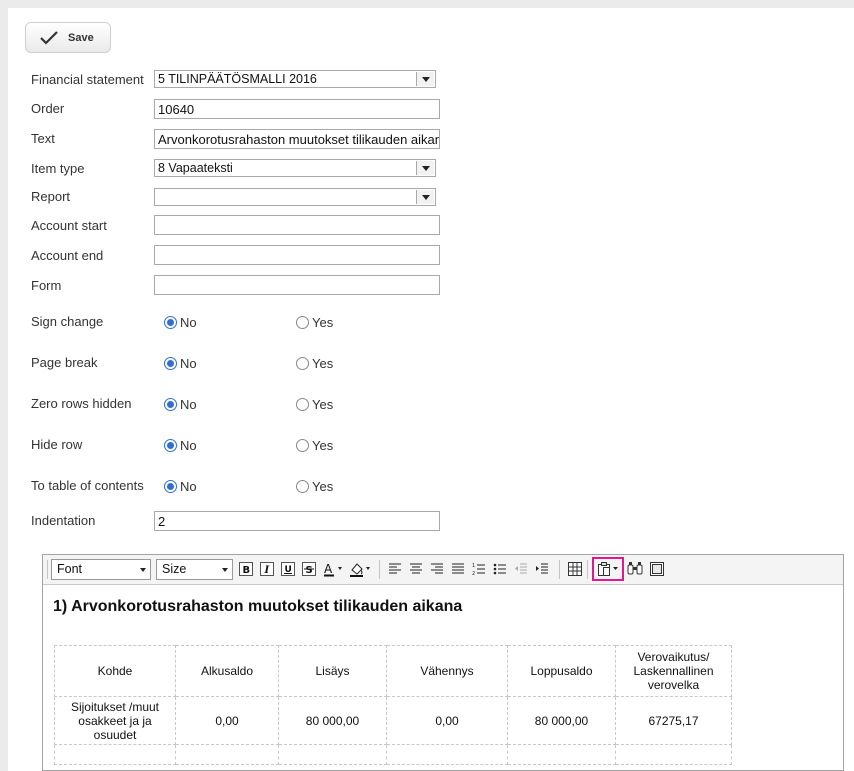 Image resolution: width=854 pixels, height=771 pixels. Describe the element at coordinates (309, 569) in the screenshot. I see `strikethrough-icon: S` at that location.